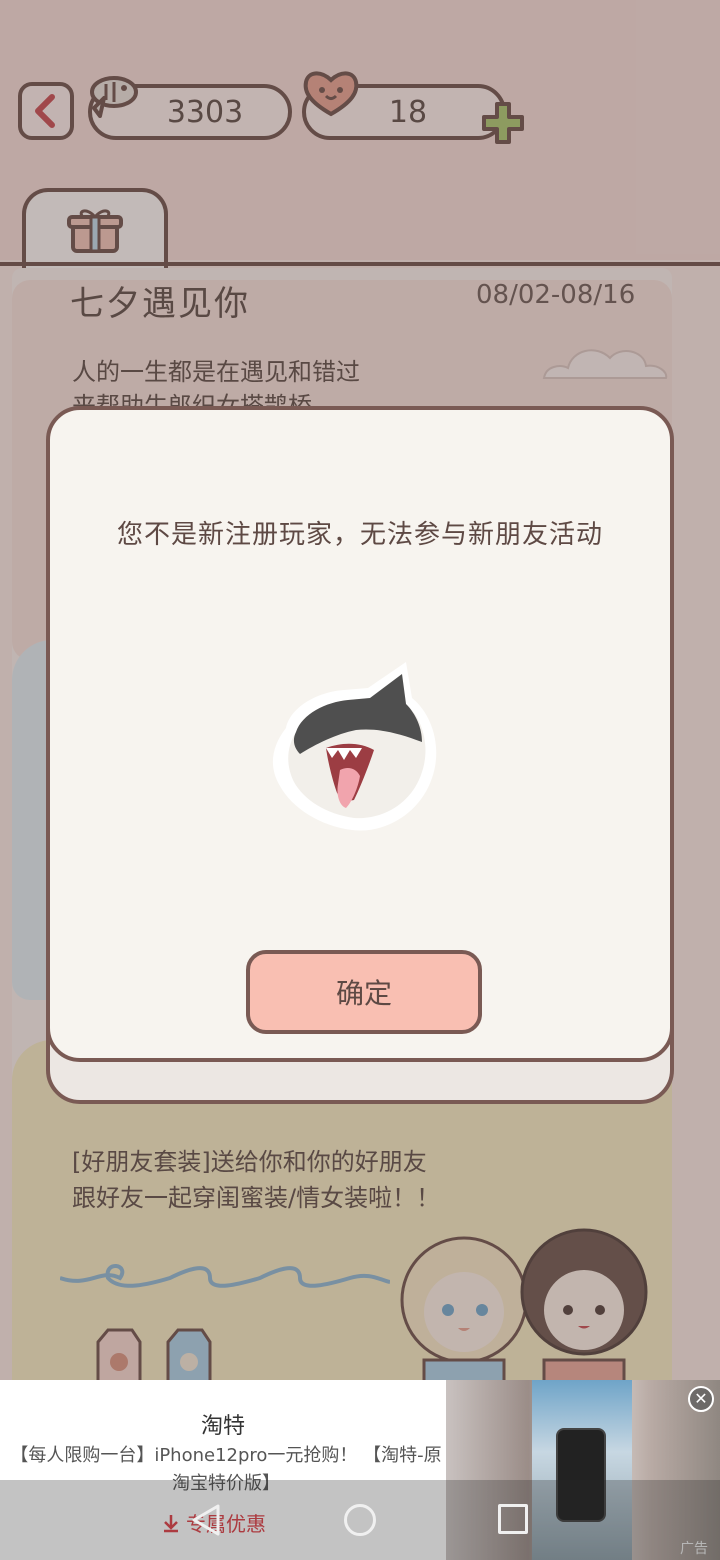 The width and height of the screenshot is (720, 1560). I want to click on nav-recents-button, so click(513, 1519).